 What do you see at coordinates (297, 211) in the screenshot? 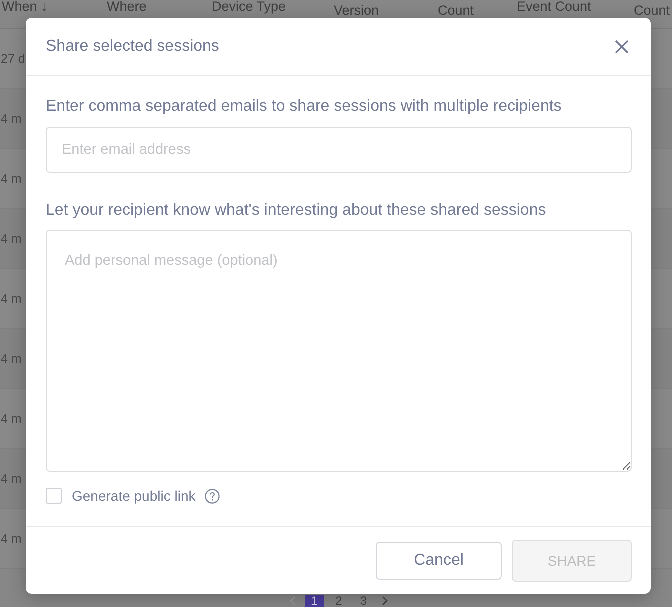
I see `message-label: Let your recipient know what's interesting about these shared sessions` at bounding box center [297, 211].